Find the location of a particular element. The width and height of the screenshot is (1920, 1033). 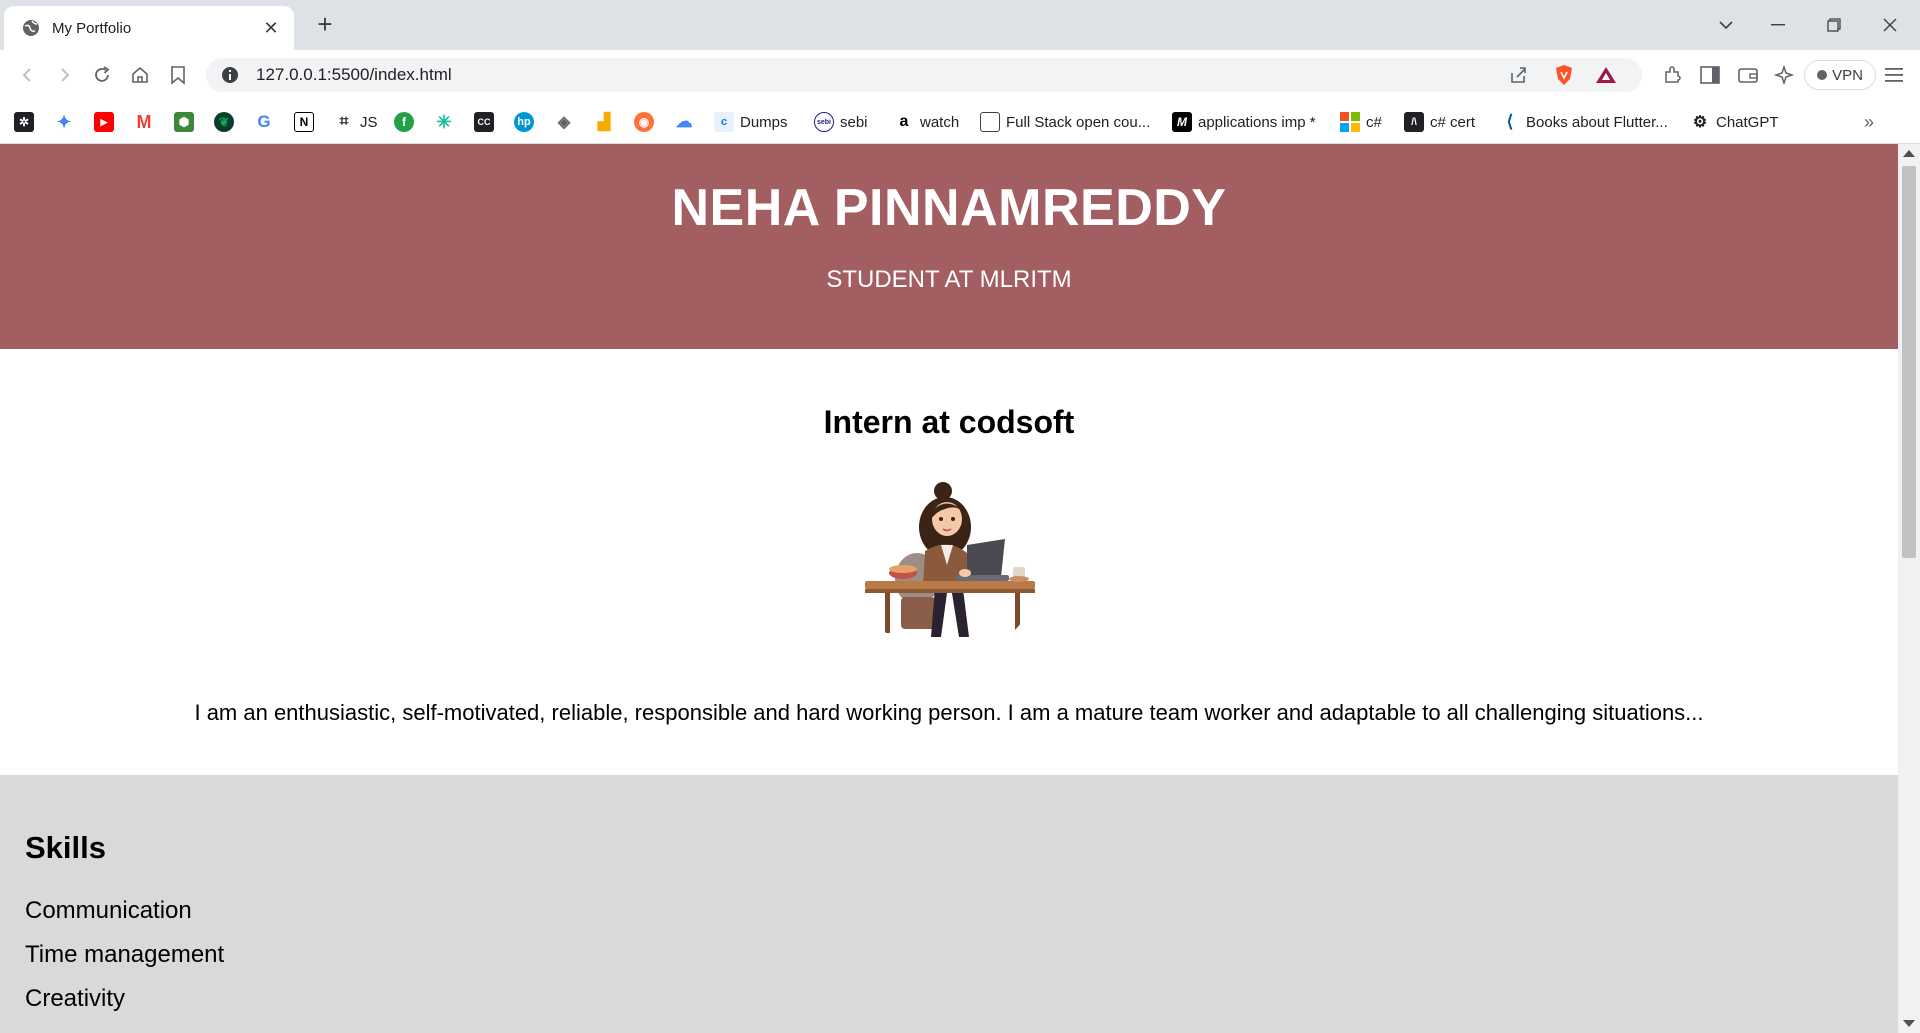

amazon-icon: a is located at coordinates (904, 121).